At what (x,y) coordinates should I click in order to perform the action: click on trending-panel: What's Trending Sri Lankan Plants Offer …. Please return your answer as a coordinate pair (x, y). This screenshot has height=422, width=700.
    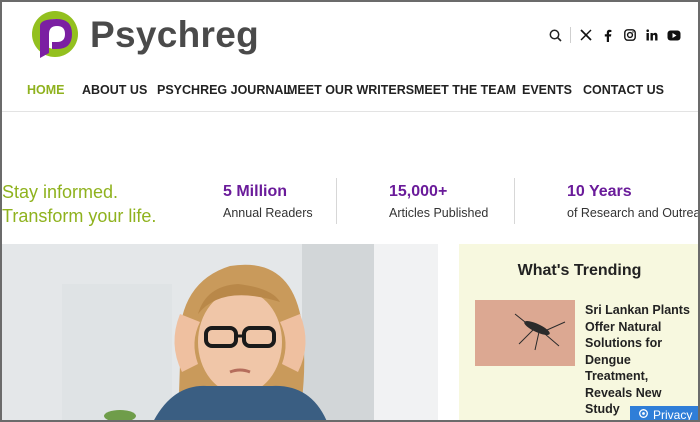
    Looking at the image, I should click on (578, 332).